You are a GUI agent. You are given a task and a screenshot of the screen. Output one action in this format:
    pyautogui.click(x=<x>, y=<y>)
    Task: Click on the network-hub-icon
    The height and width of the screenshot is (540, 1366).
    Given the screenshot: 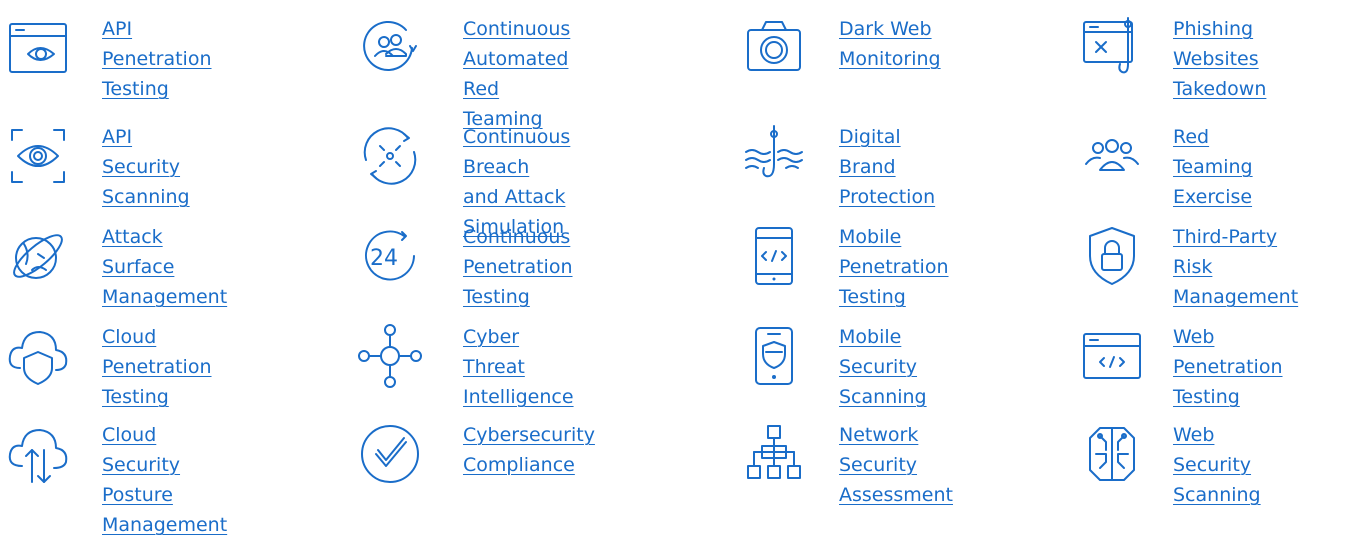 What is the action you would take?
    pyautogui.click(x=390, y=356)
    